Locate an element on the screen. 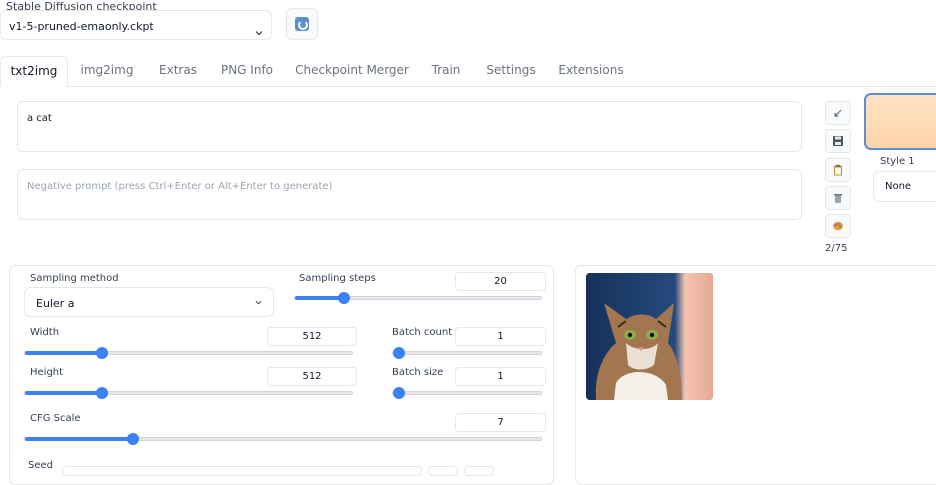 The width and height of the screenshot is (936, 485). sampling-steps-slider is located at coordinates (418, 298).